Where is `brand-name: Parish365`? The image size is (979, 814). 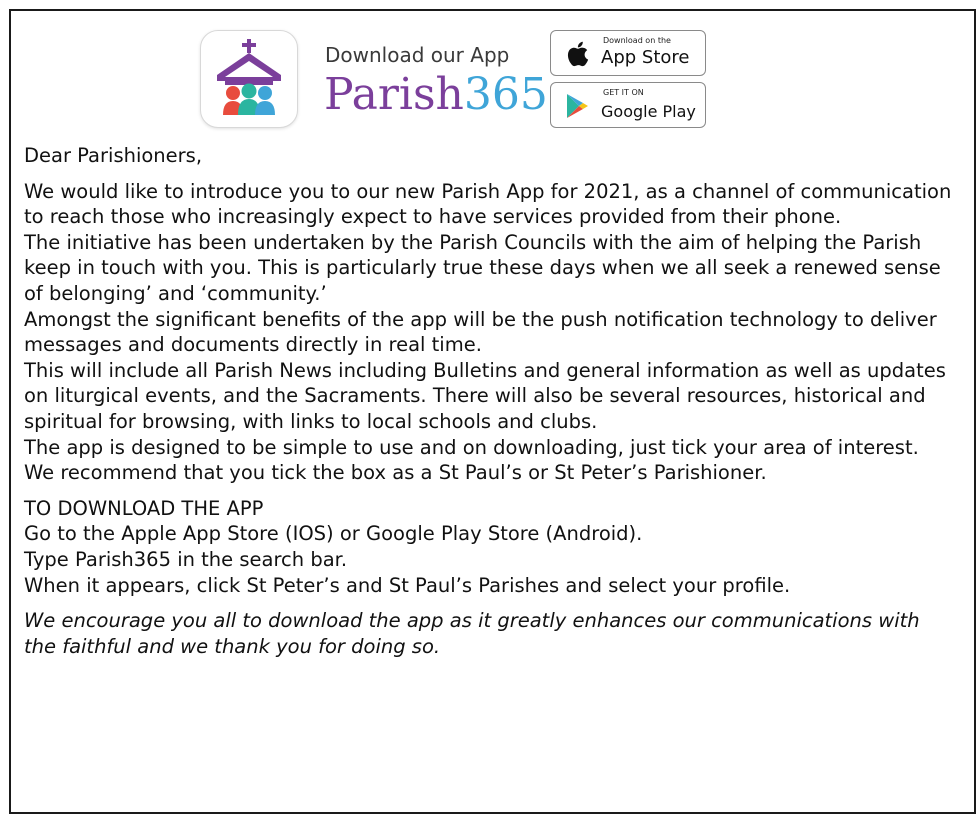
brand-name: Parish365 is located at coordinates (436, 95).